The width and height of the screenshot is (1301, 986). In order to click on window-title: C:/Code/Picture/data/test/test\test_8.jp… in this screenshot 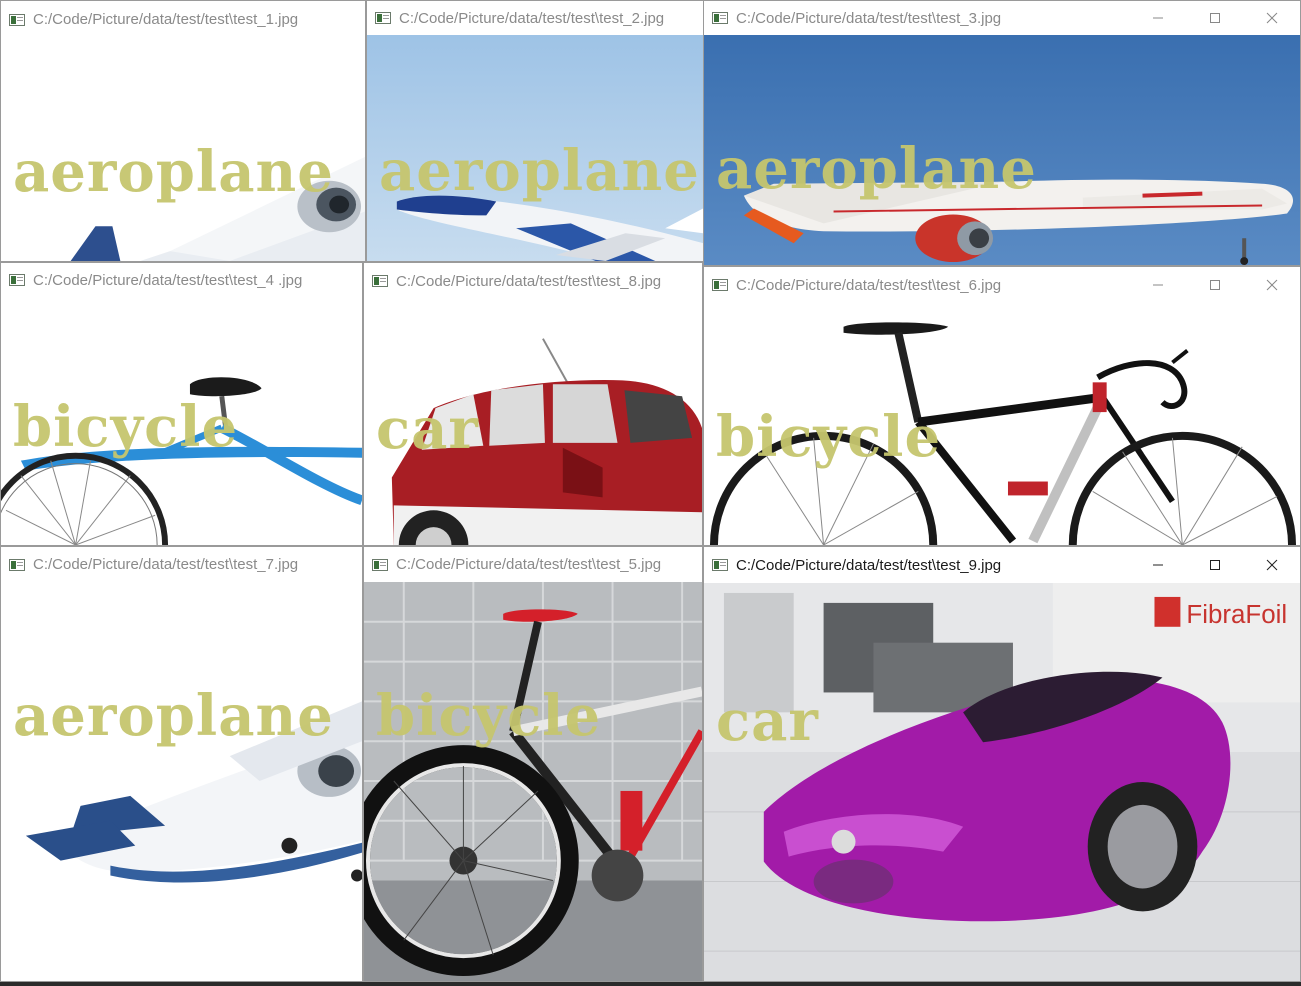, I will do `click(529, 281)`.